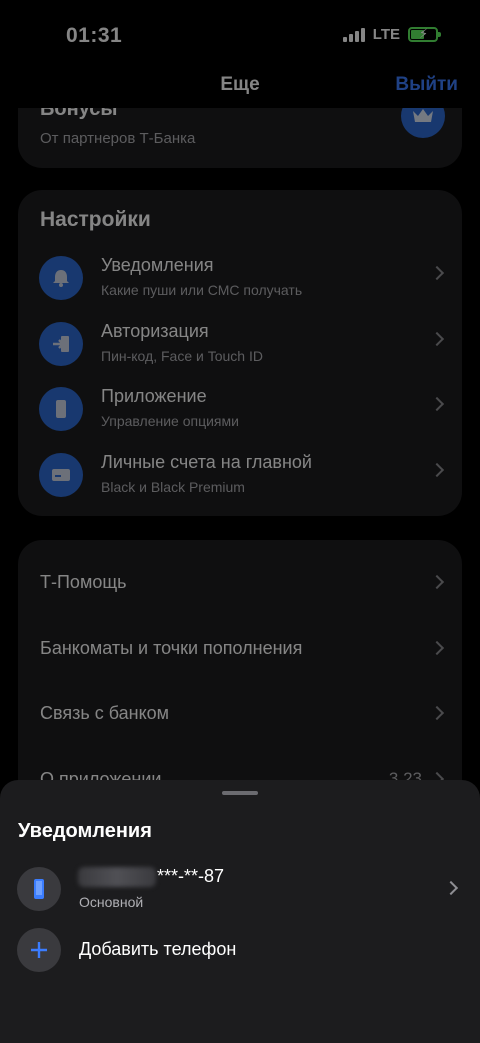 This screenshot has width=480, height=1043. What do you see at coordinates (61, 474) in the screenshot?
I see `card-icon` at bounding box center [61, 474].